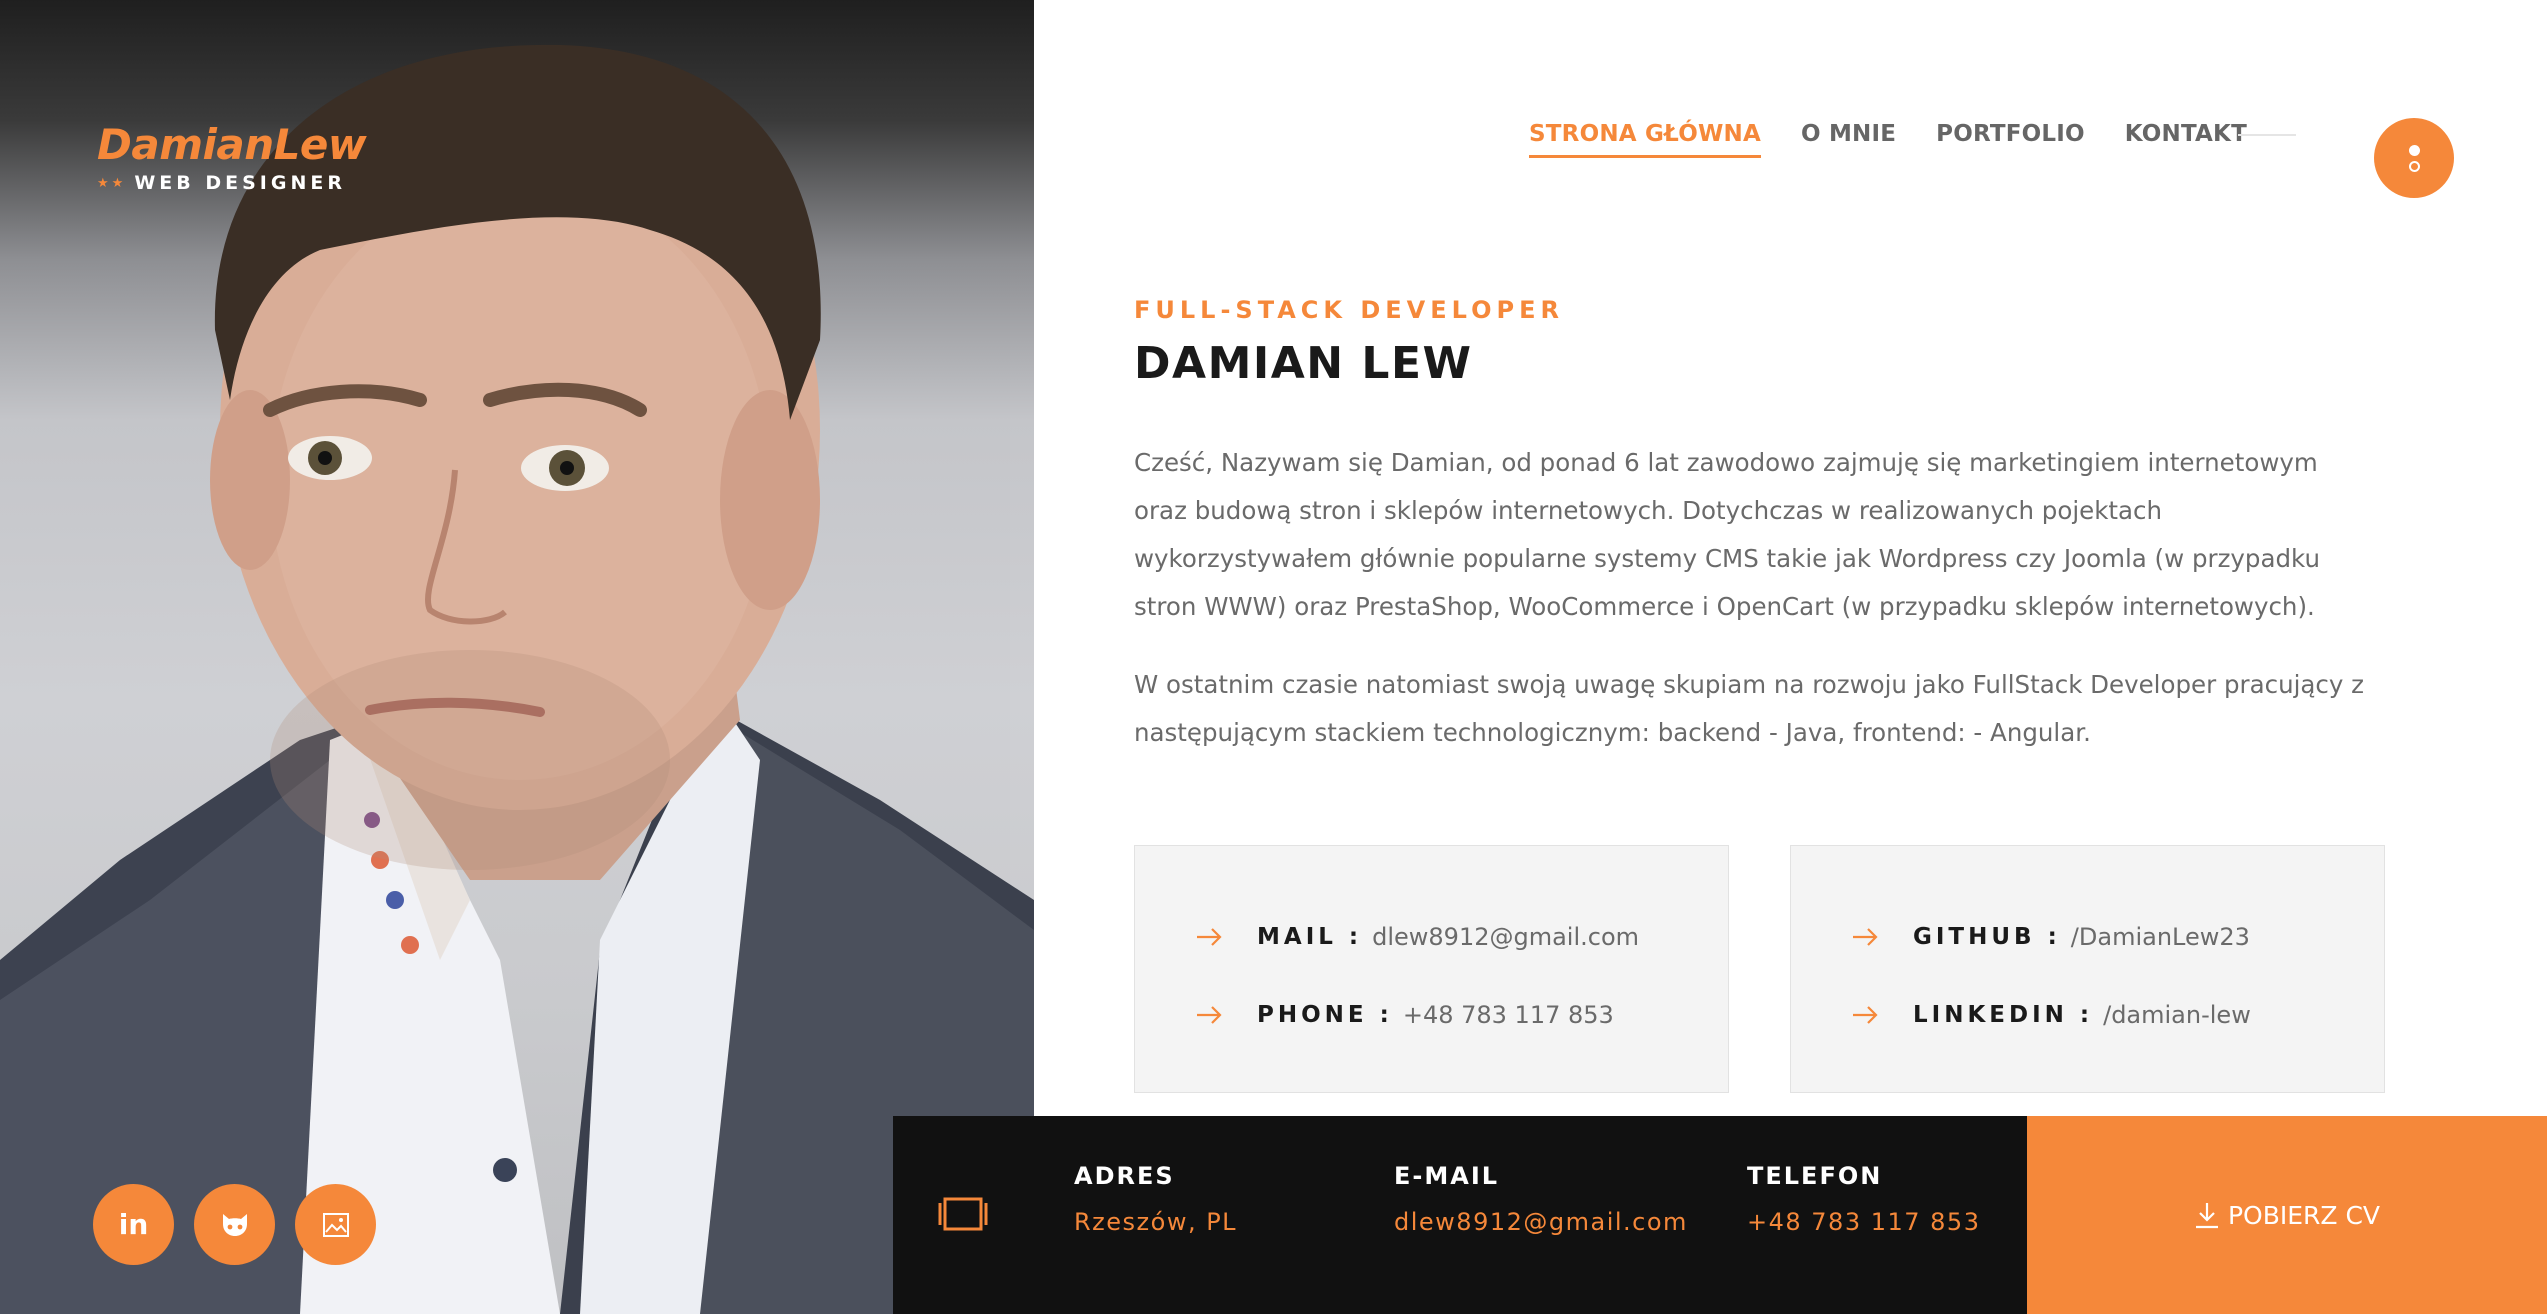  I want to click on nav-item-contact: KONTAKT, so click(2186, 139).